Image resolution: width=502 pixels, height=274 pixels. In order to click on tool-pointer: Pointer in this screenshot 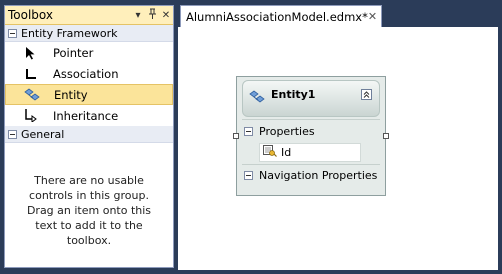, I will do `click(89, 52)`.